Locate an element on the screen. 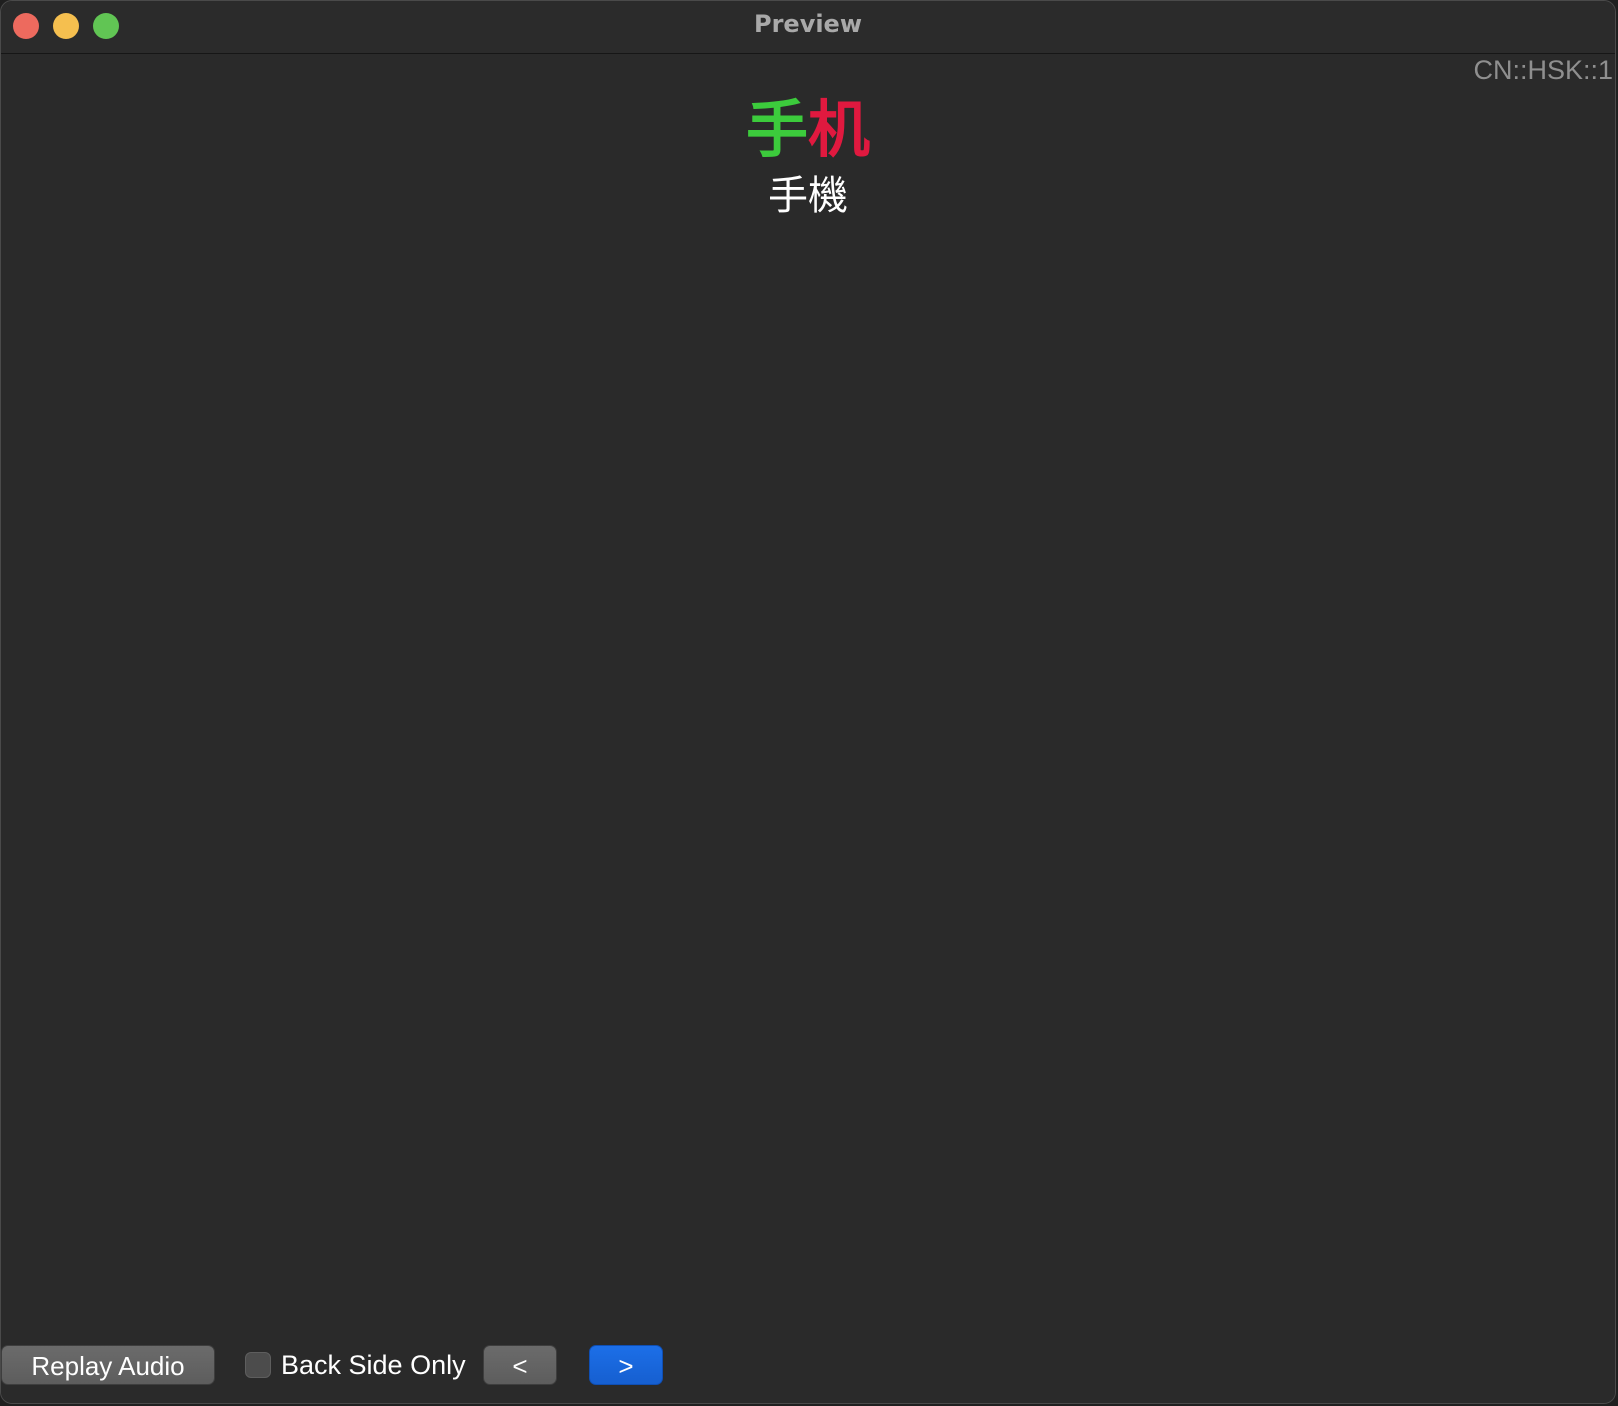 This screenshot has height=1406, width=1618. window-title: Preview is located at coordinates (808, 24).